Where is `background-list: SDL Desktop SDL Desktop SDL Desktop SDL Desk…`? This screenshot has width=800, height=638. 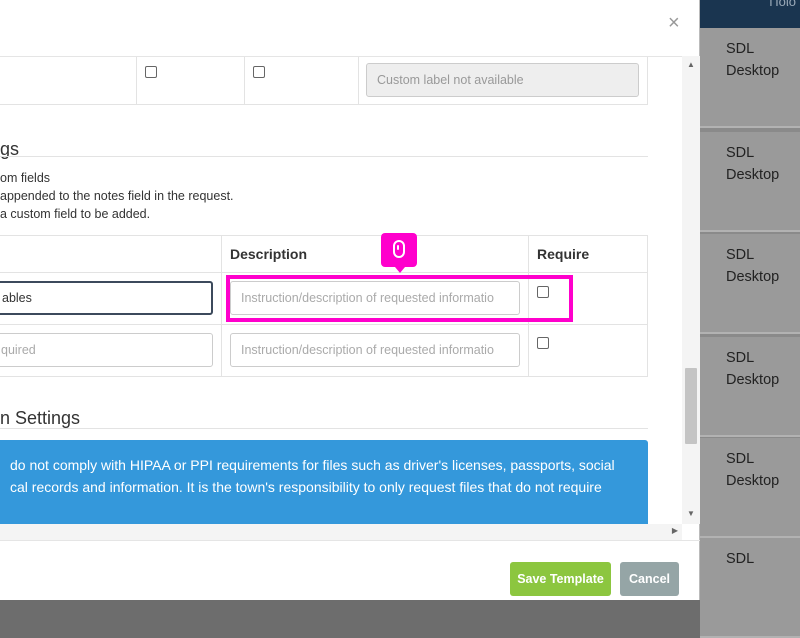
background-list: SDL Desktop SDL Desktop SDL Desktop SDL Desk… is located at coordinates (750, 333).